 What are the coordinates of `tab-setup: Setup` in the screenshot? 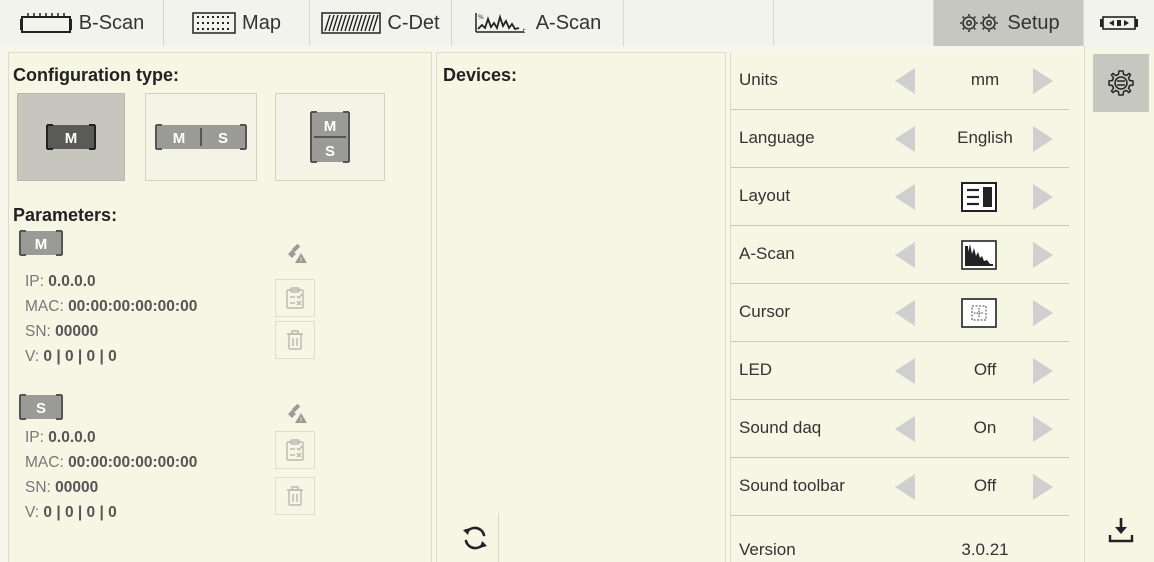 It's located at (1009, 23).